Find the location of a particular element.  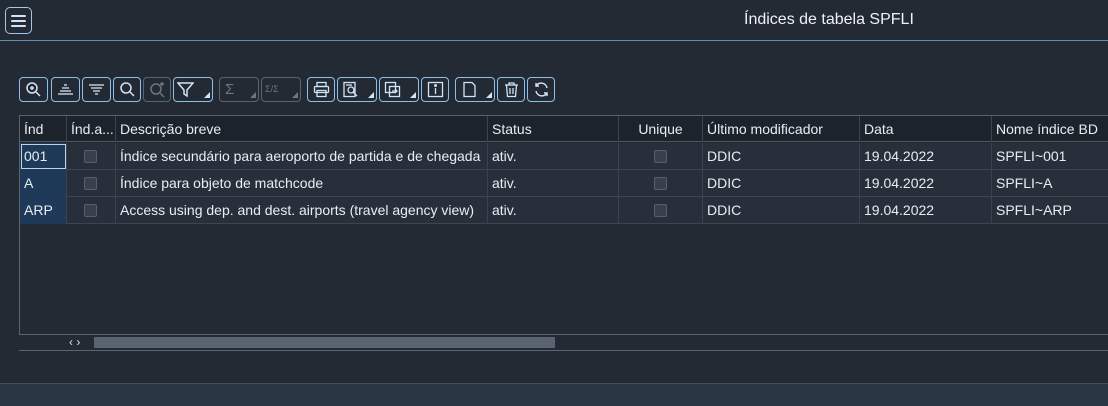

refresh-icon is located at coordinates (541, 89).